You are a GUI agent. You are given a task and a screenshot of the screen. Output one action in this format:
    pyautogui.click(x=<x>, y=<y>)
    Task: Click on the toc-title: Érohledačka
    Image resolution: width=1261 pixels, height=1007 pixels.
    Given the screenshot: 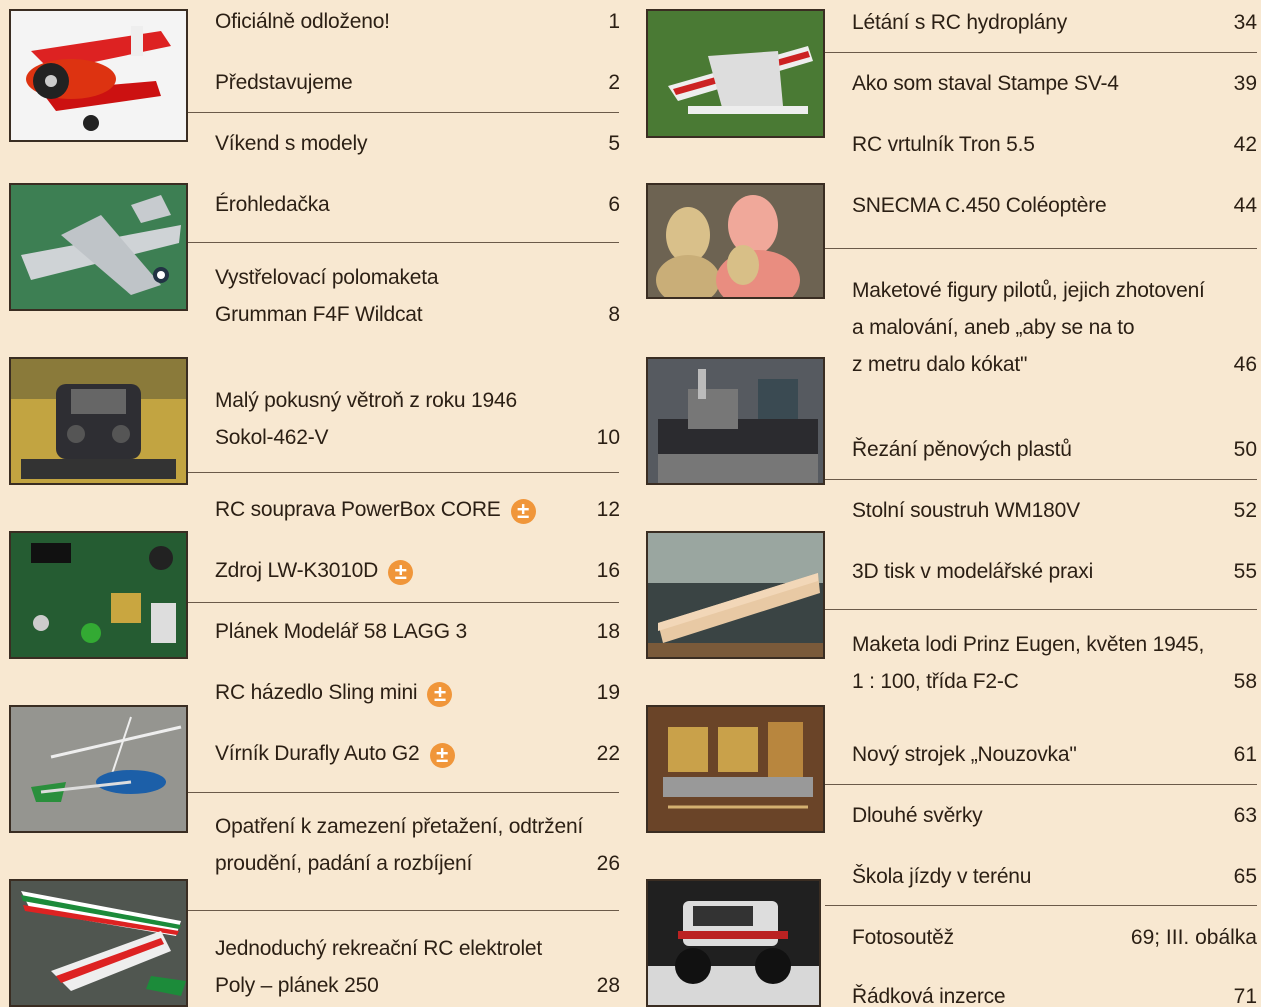 What is the action you would take?
    pyautogui.click(x=272, y=204)
    